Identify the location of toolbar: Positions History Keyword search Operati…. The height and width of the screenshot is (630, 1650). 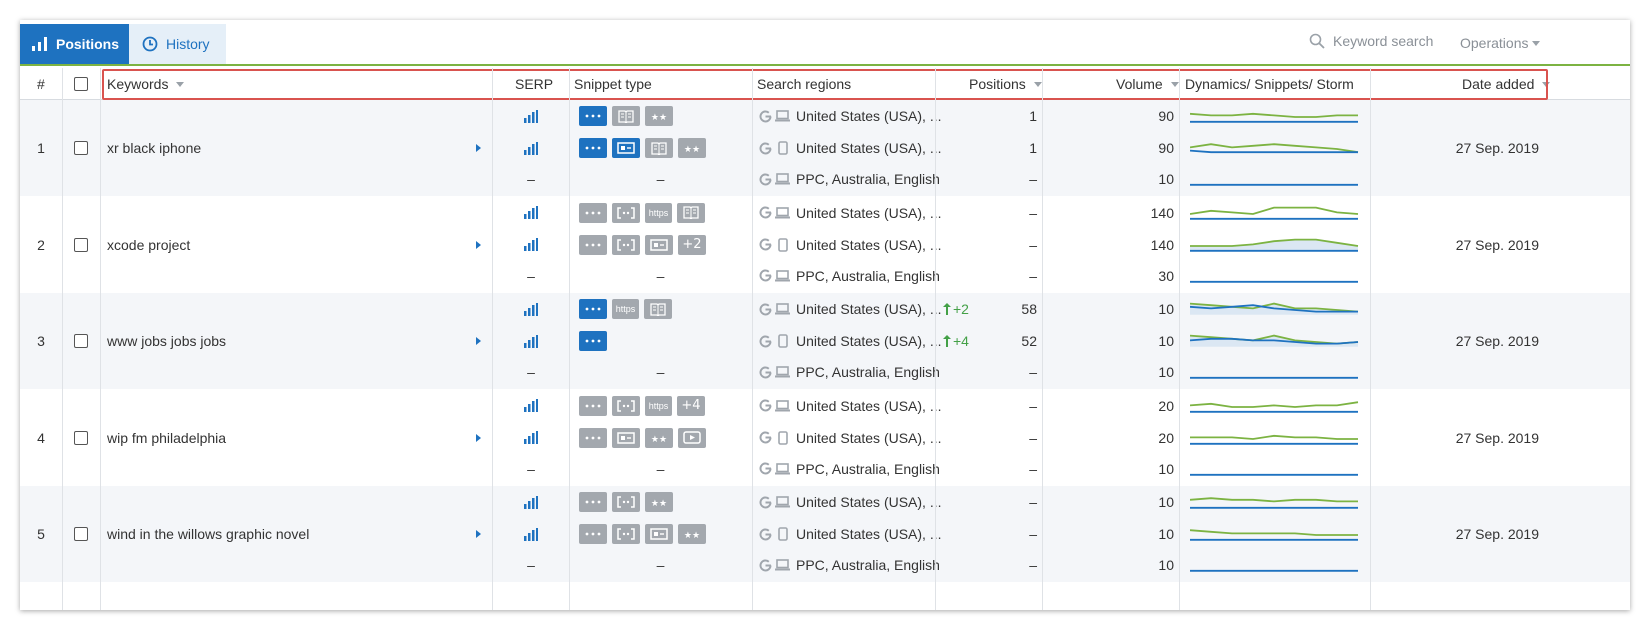
(825, 43).